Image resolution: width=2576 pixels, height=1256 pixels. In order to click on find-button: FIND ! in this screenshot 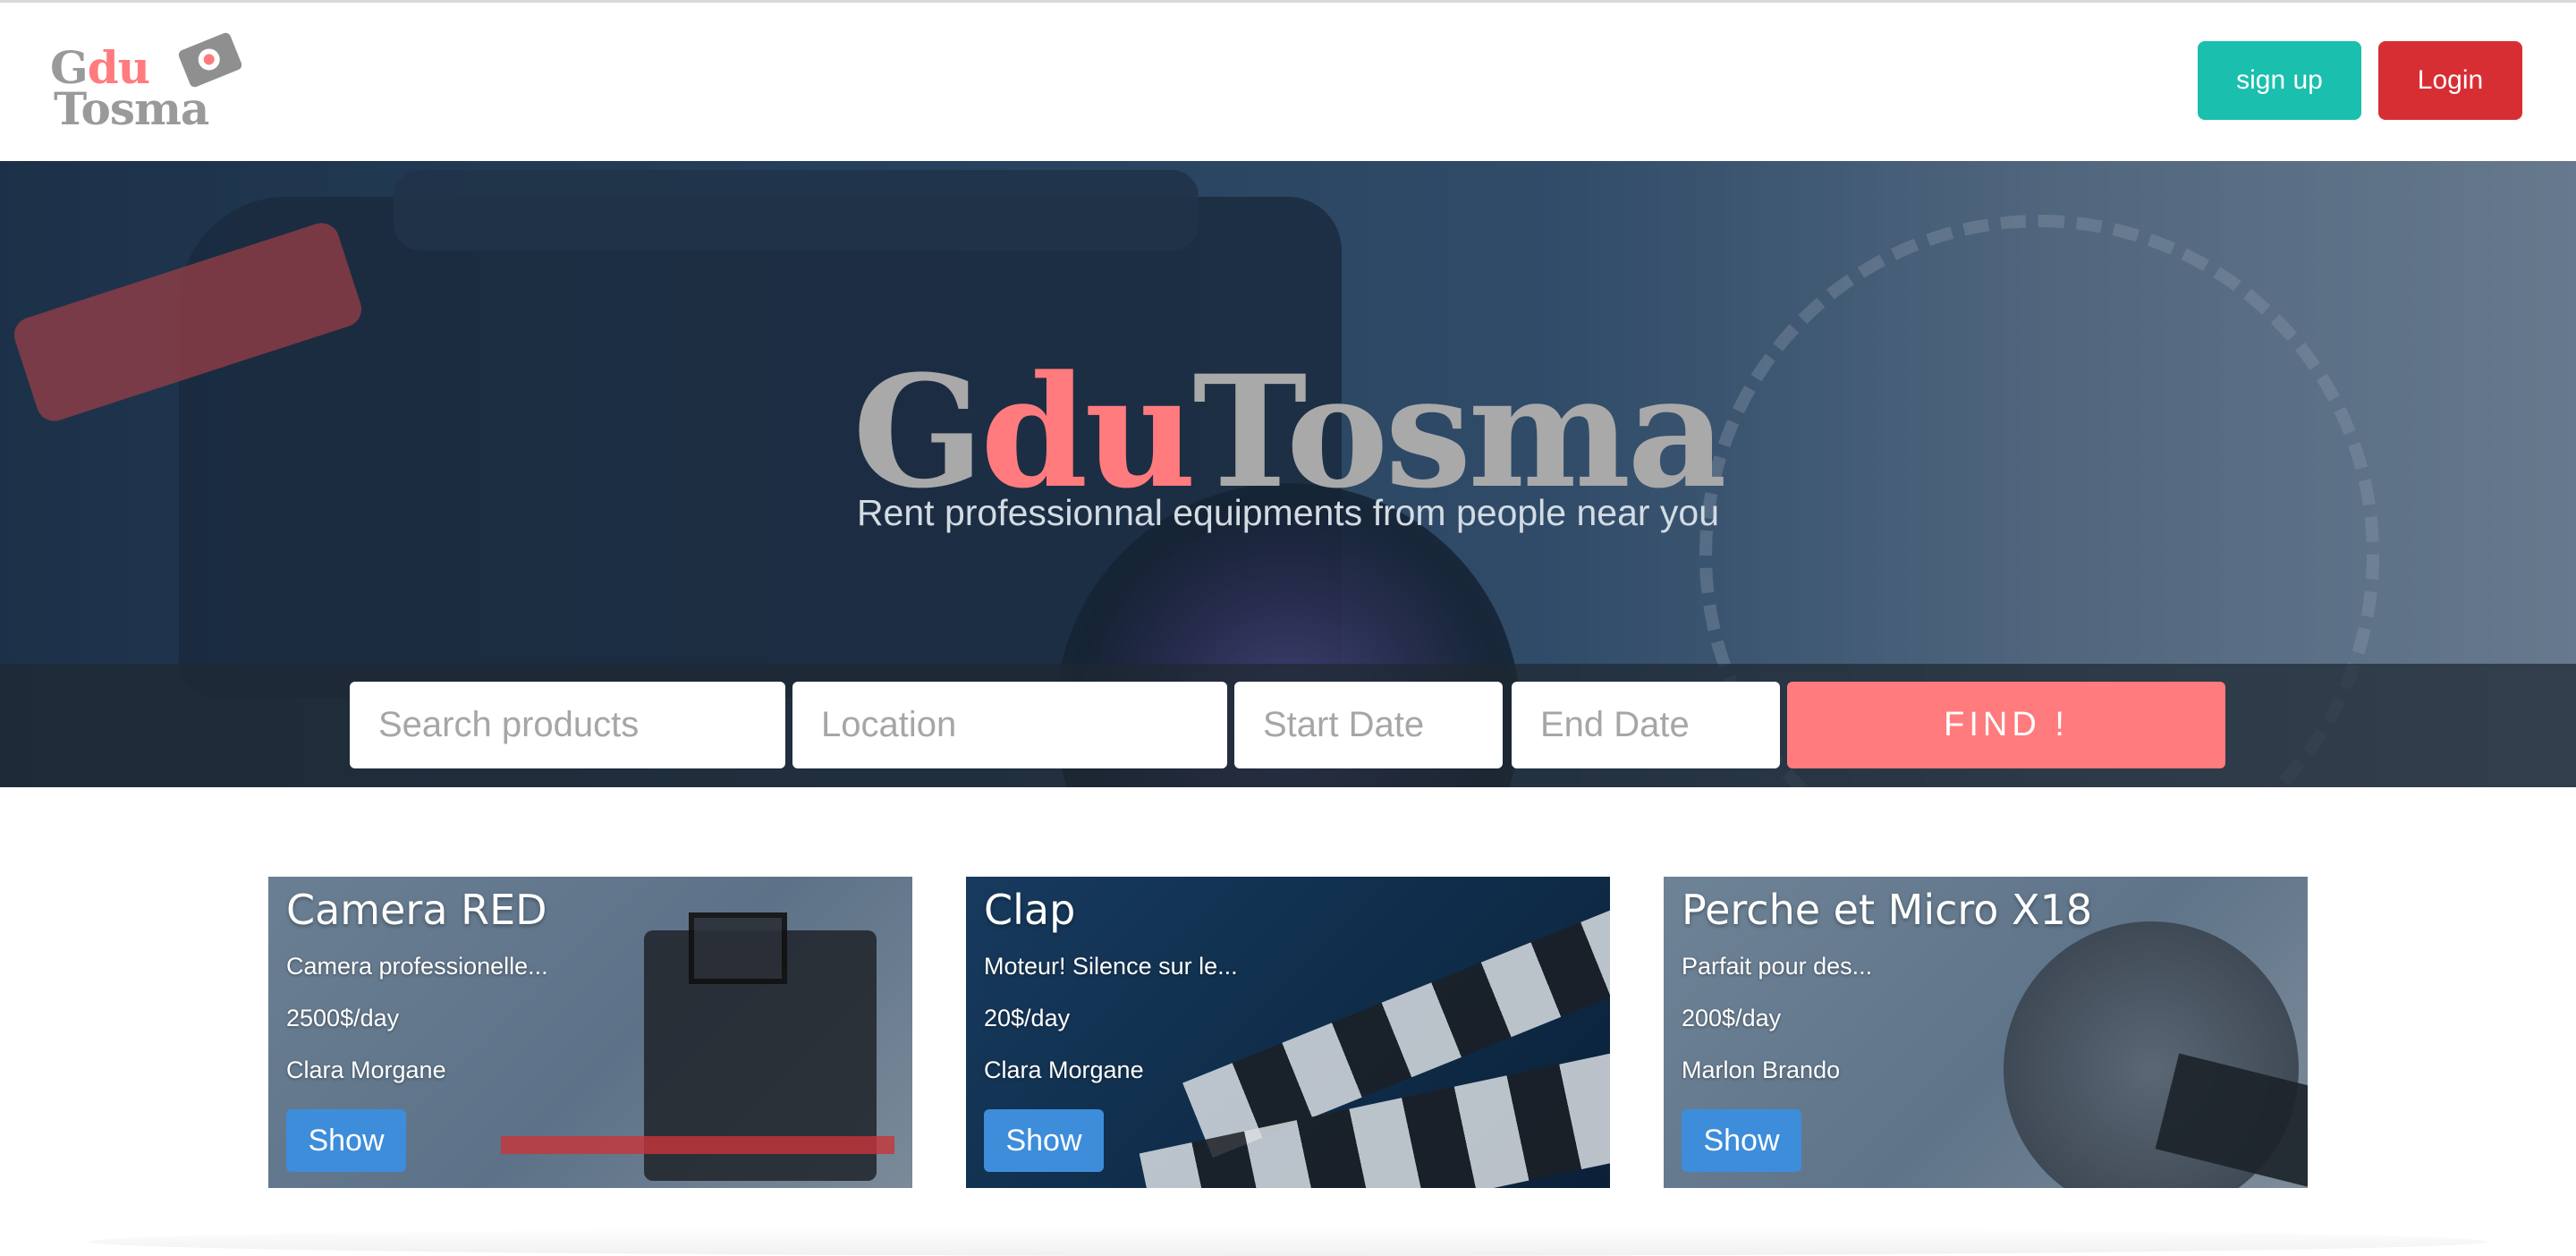, I will do `click(2006, 725)`.